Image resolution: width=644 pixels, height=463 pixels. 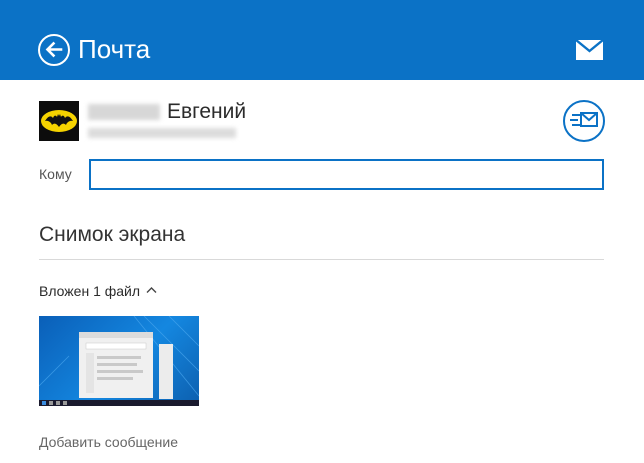 What do you see at coordinates (112, 235) in the screenshot?
I see `subject-field: Снимок экрана` at bounding box center [112, 235].